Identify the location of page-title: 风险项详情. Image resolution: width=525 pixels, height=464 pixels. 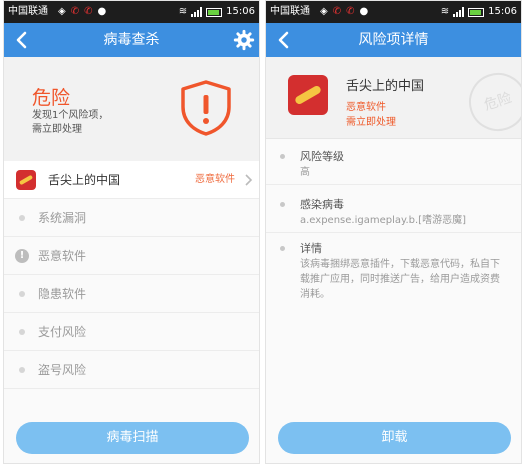
(393, 40).